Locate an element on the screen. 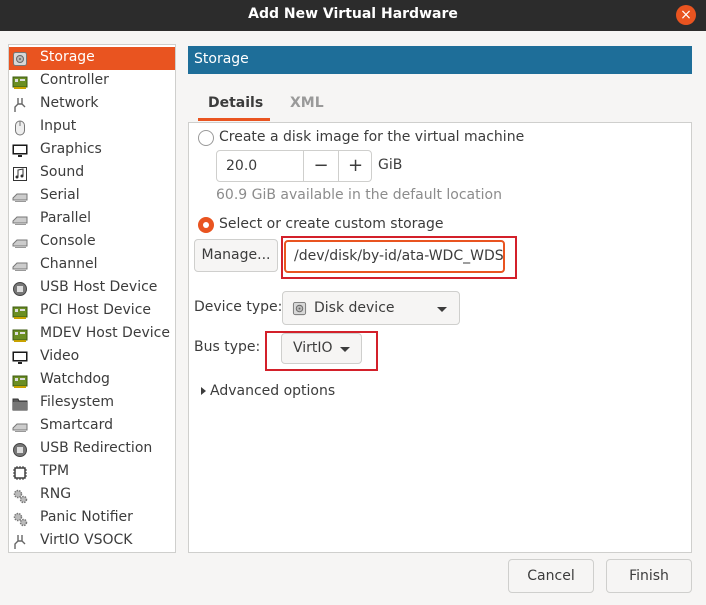 The height and width of the screenshot is (605, 706). finish-button: Finish is located at coordinates (649, 576).